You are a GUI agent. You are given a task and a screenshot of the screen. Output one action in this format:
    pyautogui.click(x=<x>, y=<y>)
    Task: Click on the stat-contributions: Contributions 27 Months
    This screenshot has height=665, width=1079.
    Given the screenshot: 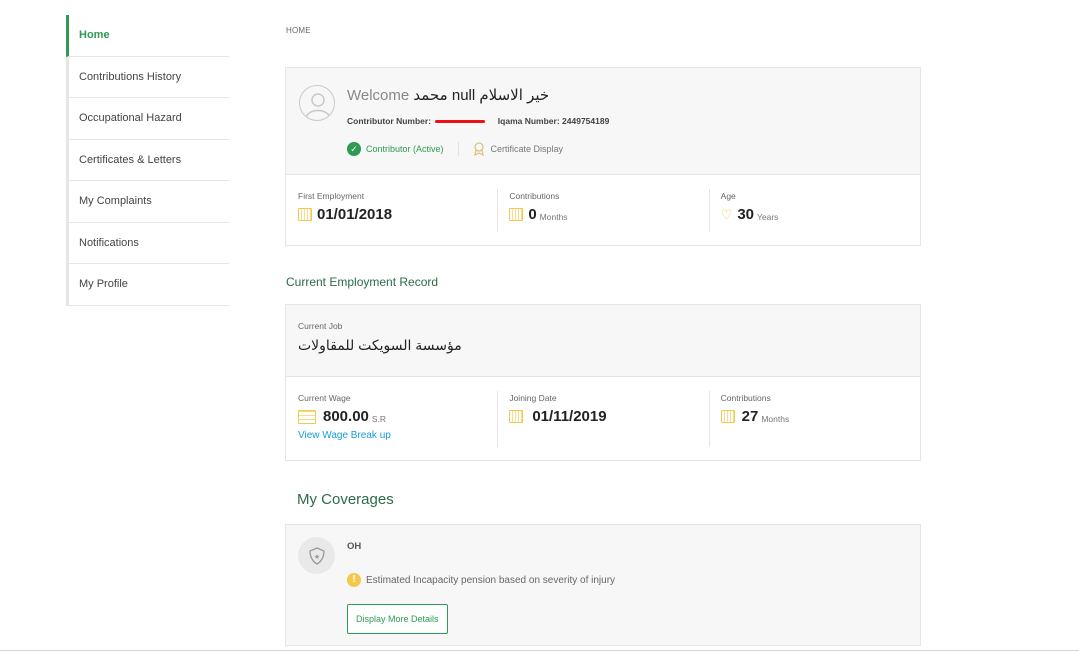 What is the action you would take?
    pyautogui.click(x=814, y=419)
    